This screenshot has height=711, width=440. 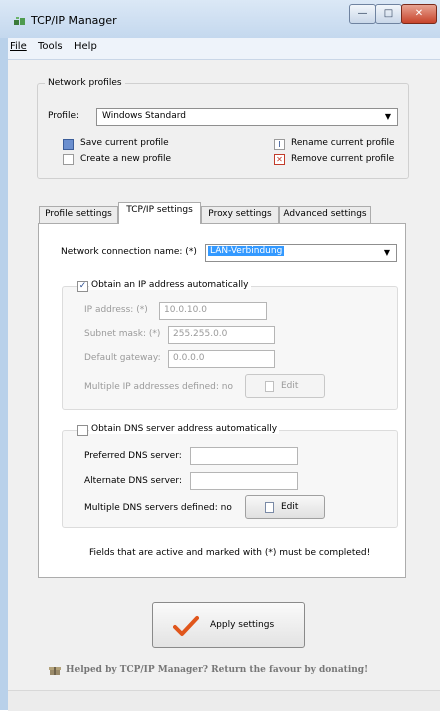 I want to click on obtain-ip-checkbox: ✓, so click(x=82, y=286).